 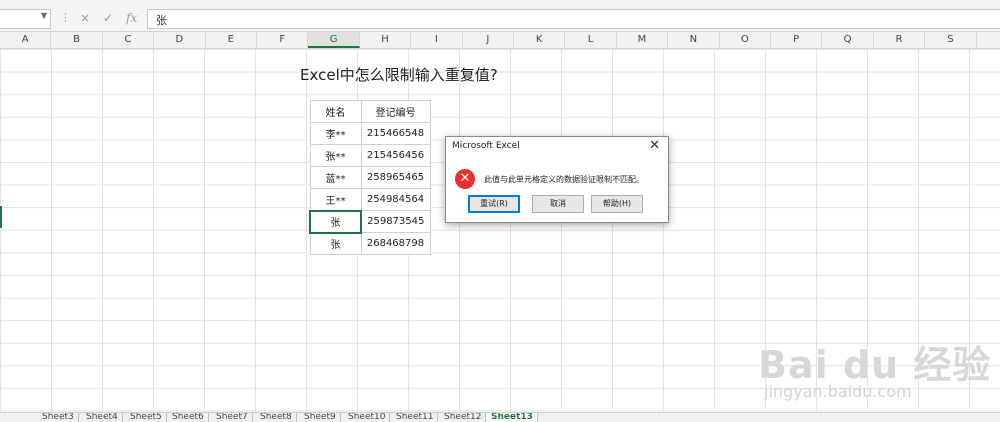 What do you see at coordinates (334, 40) in the screenshot?
I see `column-header-g: G` at bounding box center [334, 40].